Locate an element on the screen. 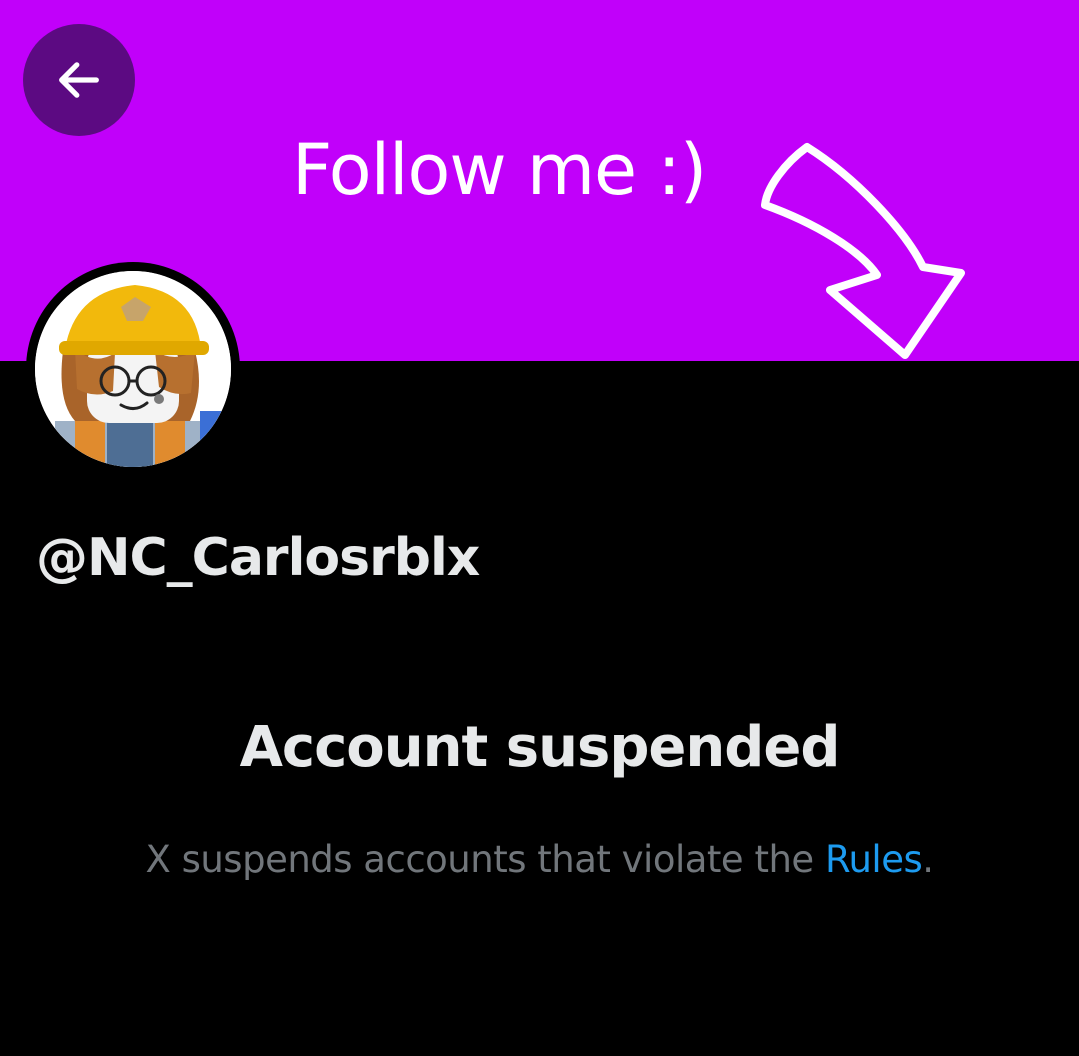 Image resolution: width=1079 pixels, height=1056 pixels. suspended-title: Account suspended is located at coordinates (540, 747).